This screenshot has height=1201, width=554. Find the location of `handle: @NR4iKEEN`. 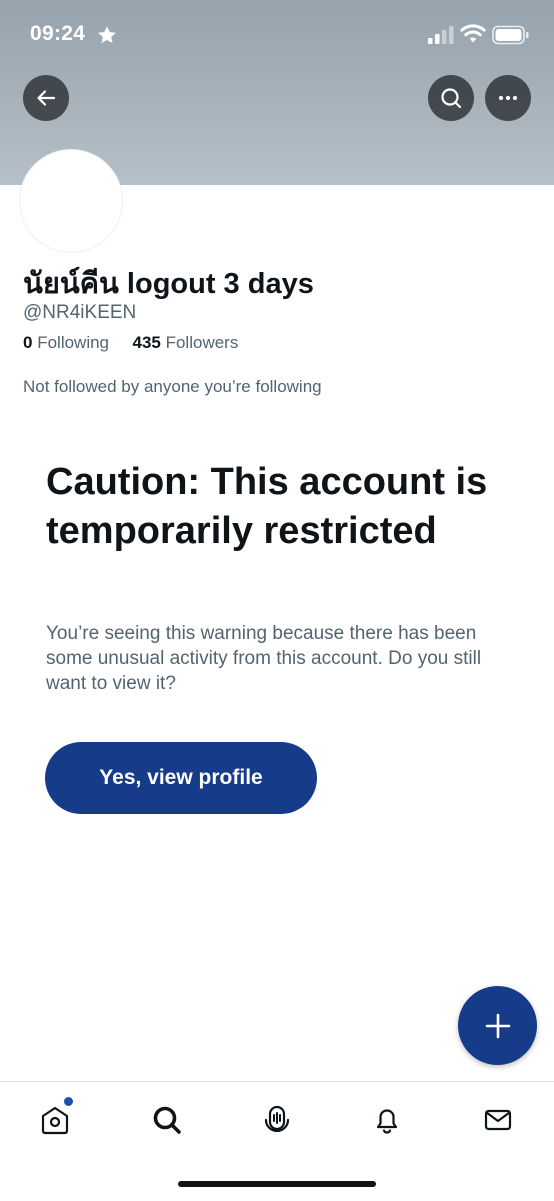

handle: @NR4iKEEN is located at coordinates (80, 312).